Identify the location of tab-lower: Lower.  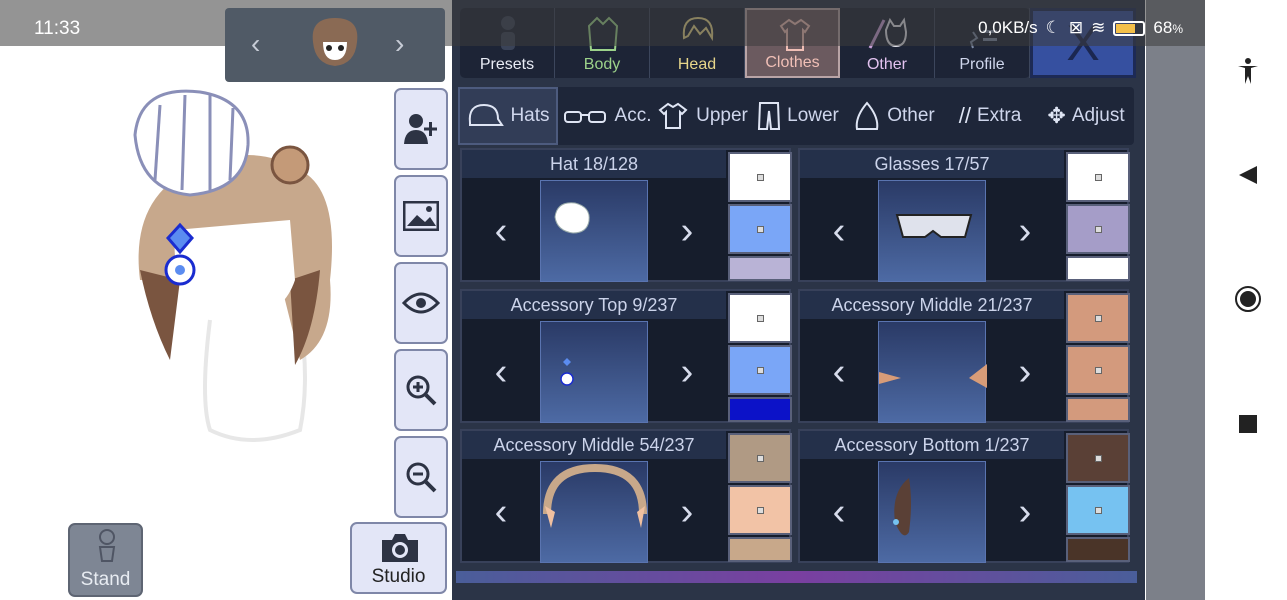
(798, 116).